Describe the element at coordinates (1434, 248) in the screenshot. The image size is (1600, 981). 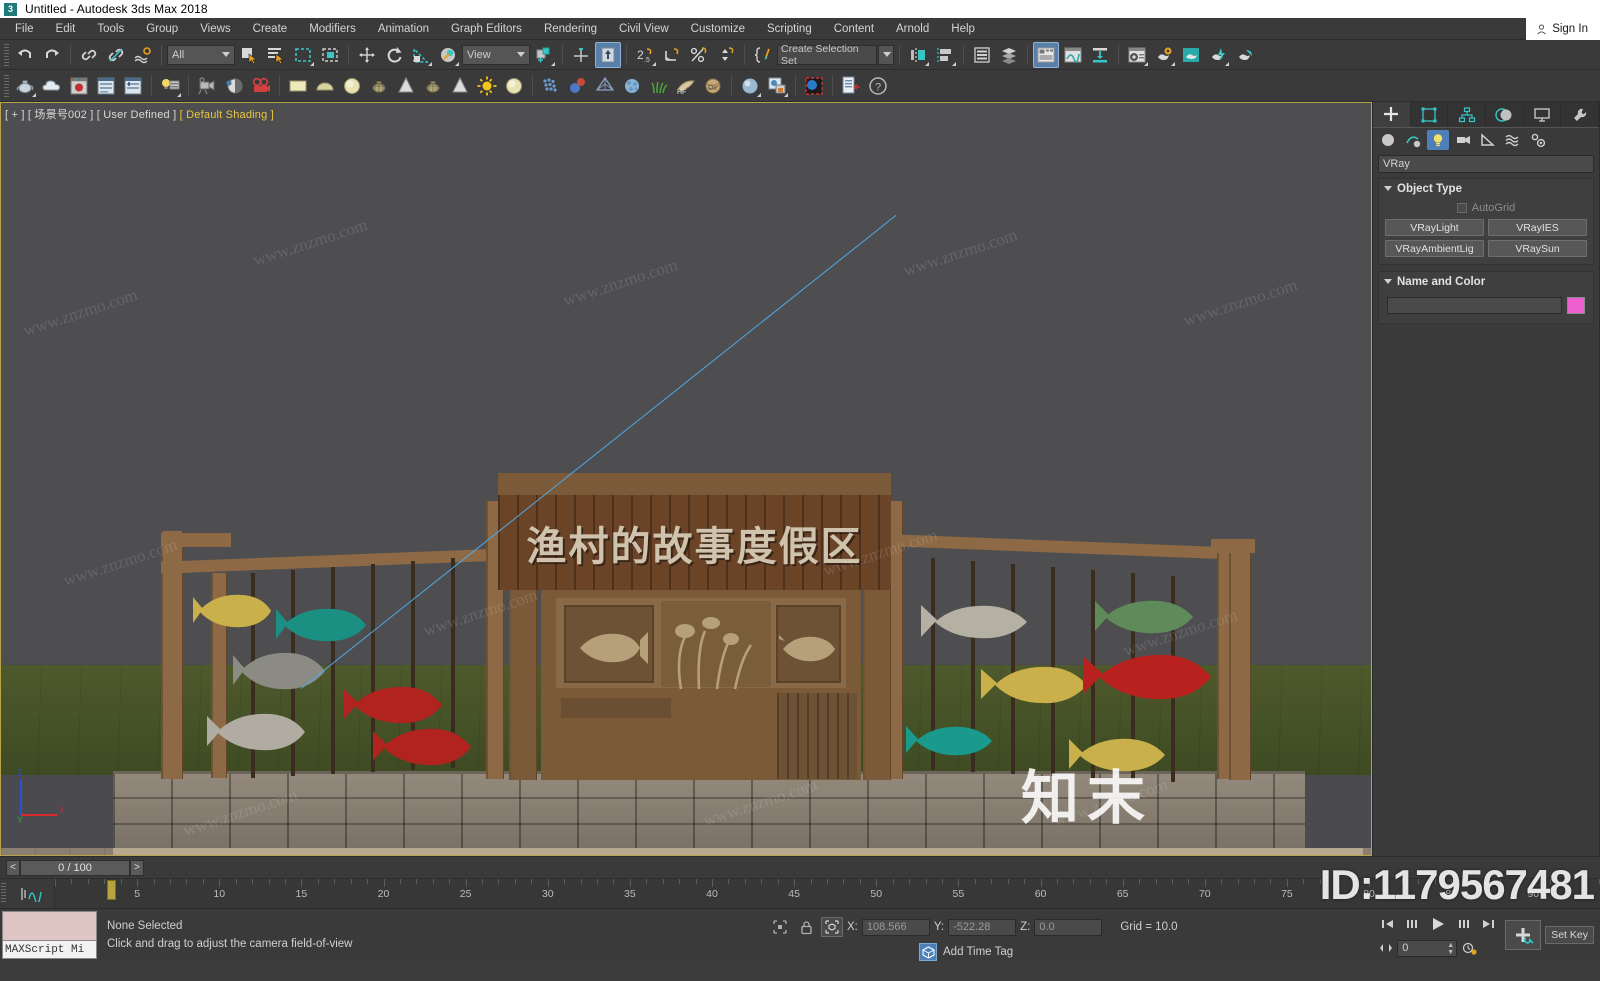
I see `vrayambientlight-button: VRayAmbientLig` at that location.